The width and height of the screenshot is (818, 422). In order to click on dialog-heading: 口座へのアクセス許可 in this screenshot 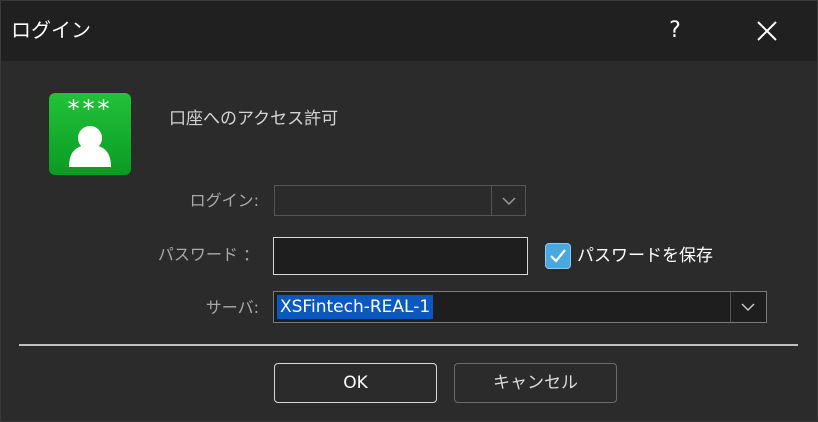, I will do `click(254, 119)`.